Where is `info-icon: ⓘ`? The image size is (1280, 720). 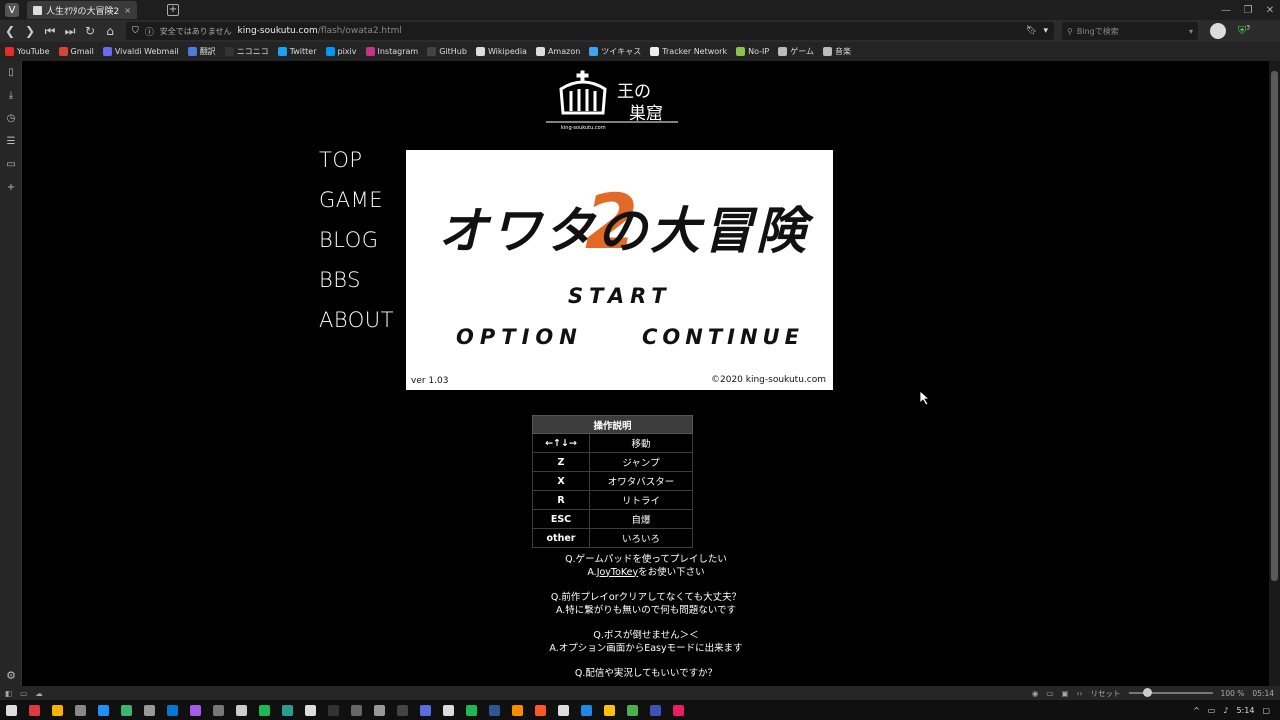 info-icon: ⓘ is located at coordinates (149, 31).